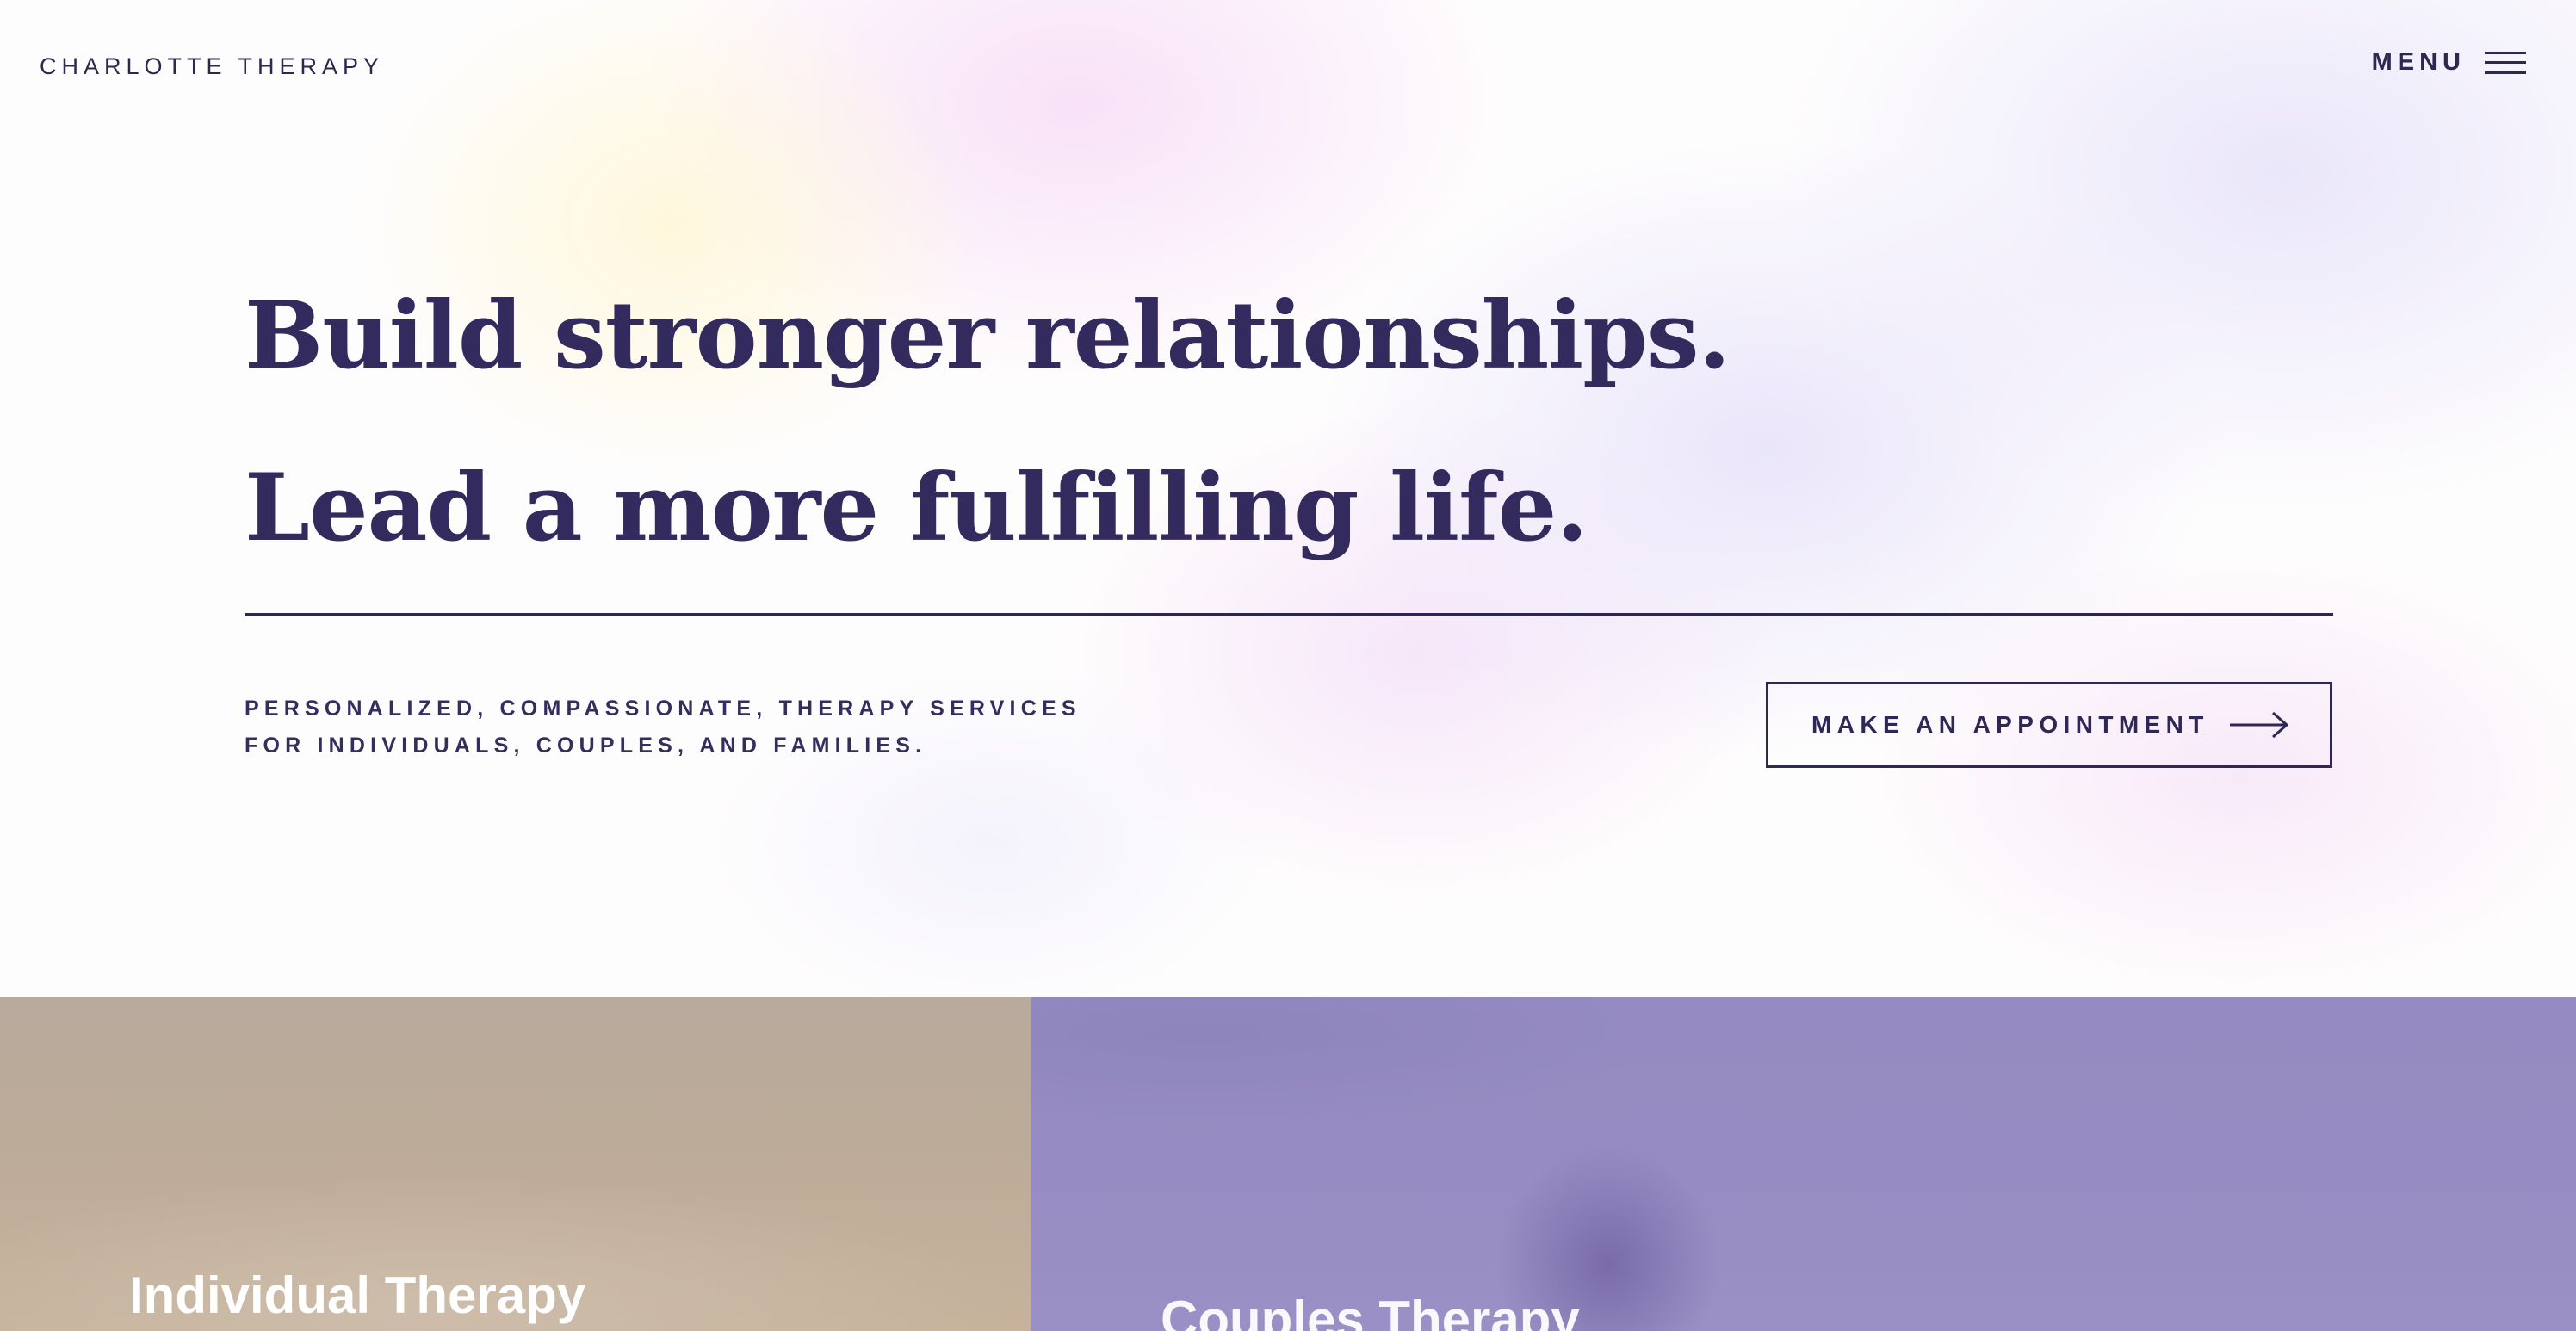 This screenshot has width=2576, height=1331. Describe the element at coordinates (917, 508) in the screenshot. I see `hero-headline-line-2: Lead a more fulfilling life.` at that location.